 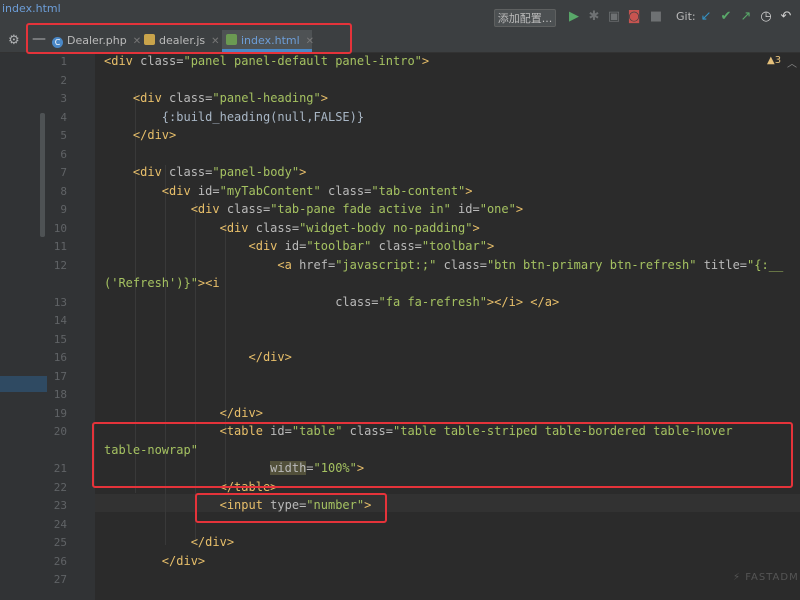 I want to click on code-line: <div class="panel-body">, so click(x=205, y=172).